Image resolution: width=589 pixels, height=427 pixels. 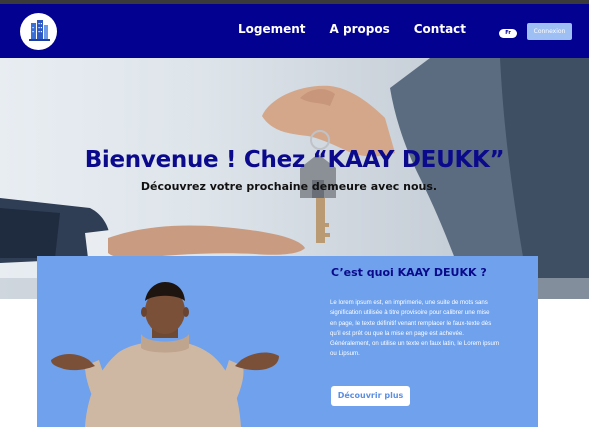 What do you see at coordinates (294, 160) in the screenshot?
I see `hero-title: Bienvenue ! Chez “KAAY DEUKK”` at bounding box center [294, 160].